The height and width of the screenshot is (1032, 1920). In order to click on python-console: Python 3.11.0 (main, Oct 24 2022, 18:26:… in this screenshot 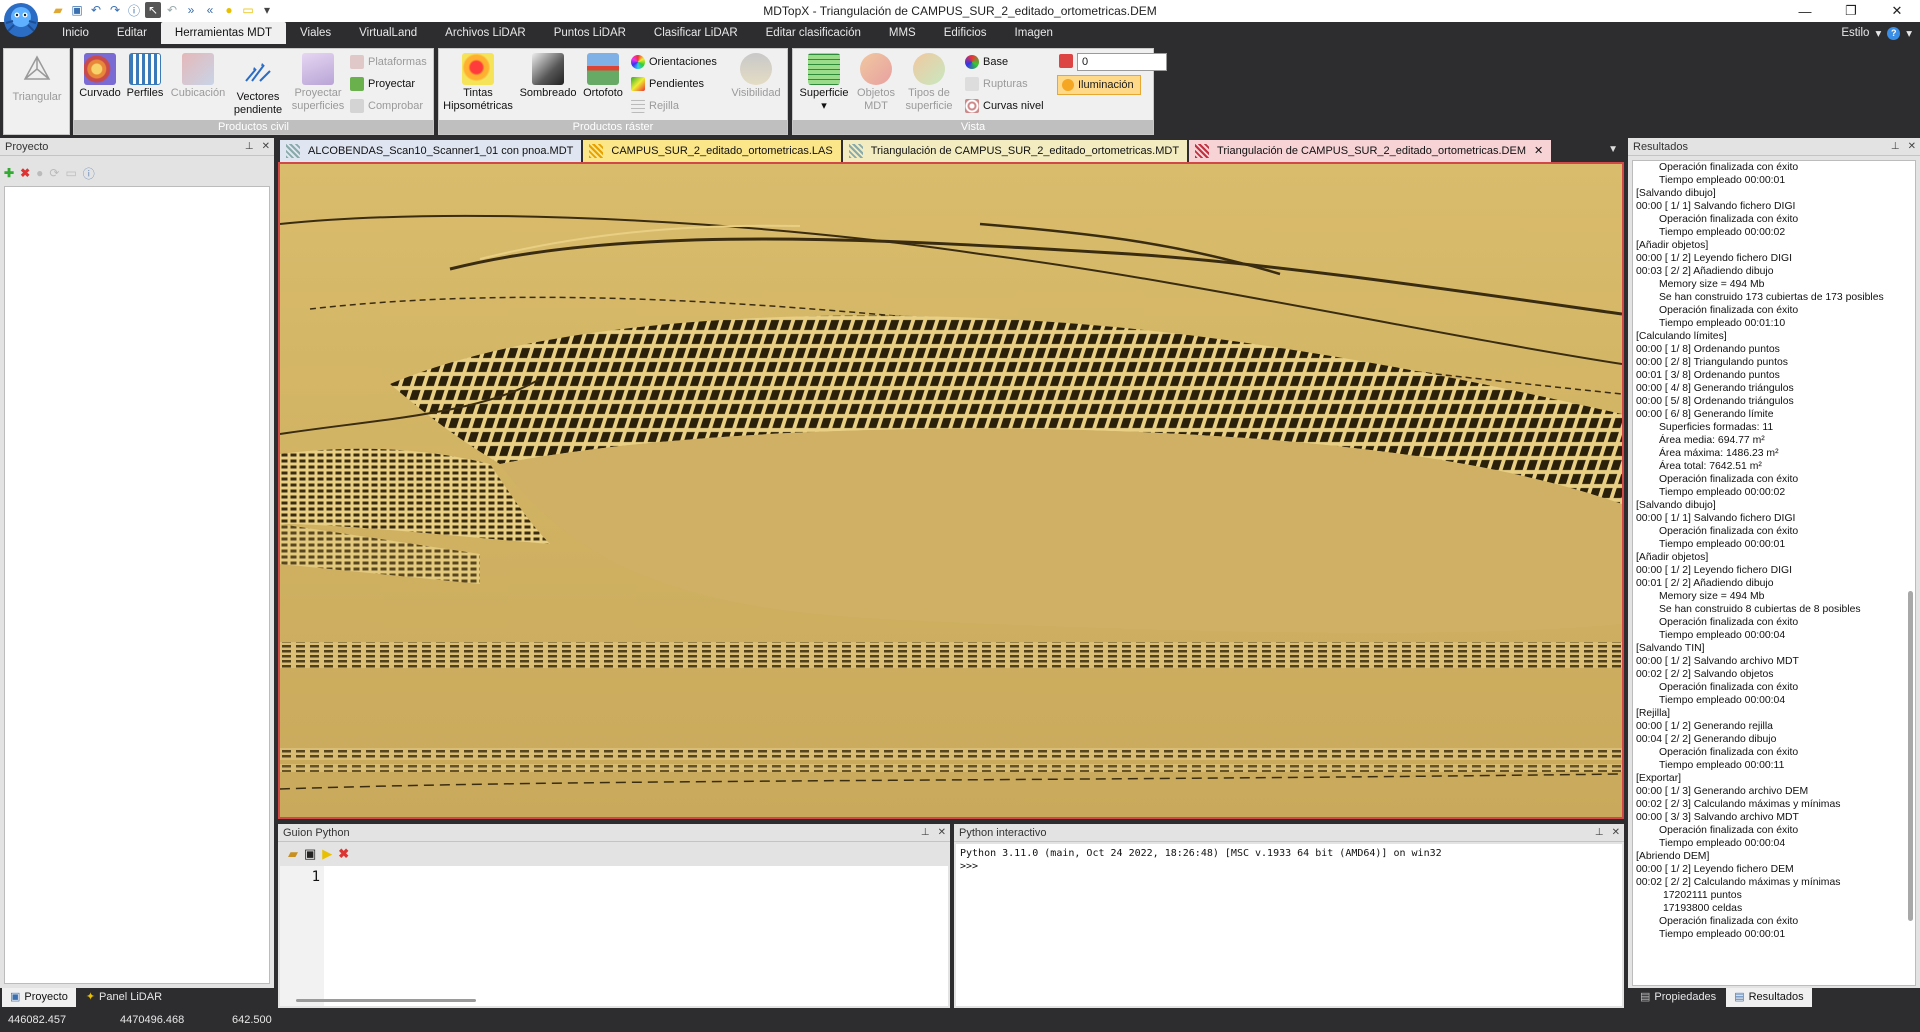, I will do `click(1289, 925)`.